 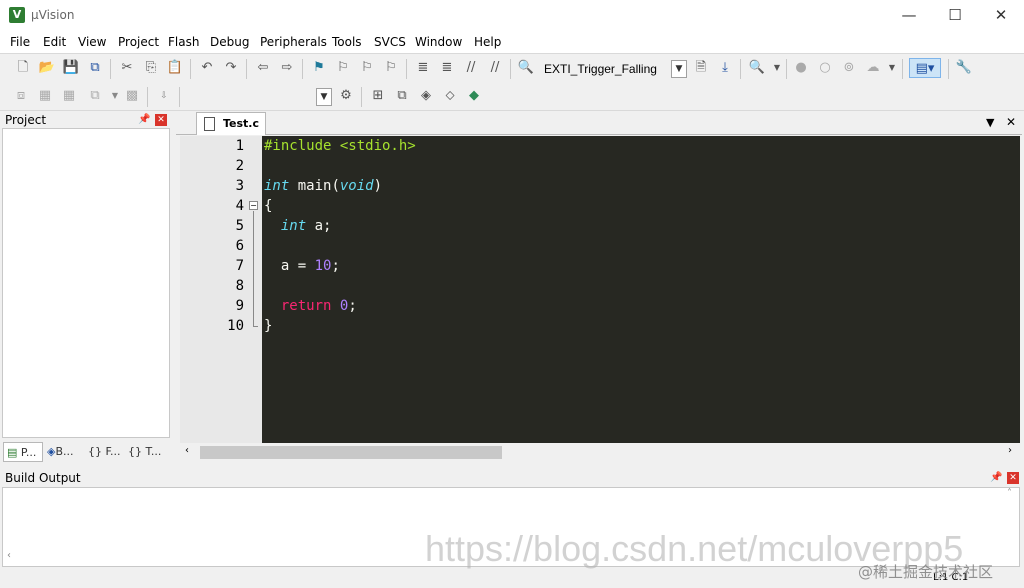 I want to click on fold-margin: −, so click(x=255, y=289).